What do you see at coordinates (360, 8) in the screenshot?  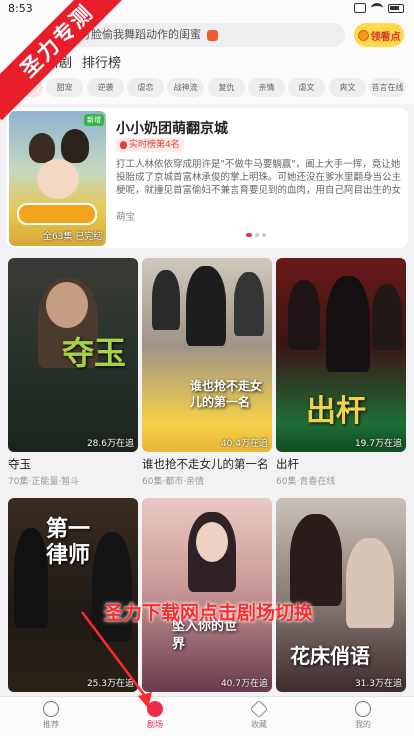 I see `signal-icon` at bounding box center [360, 8].